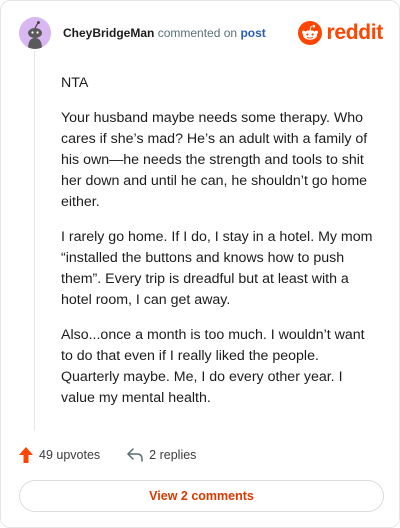 The width and height of the screenshot is (400, 528). Describe the element at coordinates (354, 32) in the screenshot. I see `brand-wordmark: reddit` at that location.